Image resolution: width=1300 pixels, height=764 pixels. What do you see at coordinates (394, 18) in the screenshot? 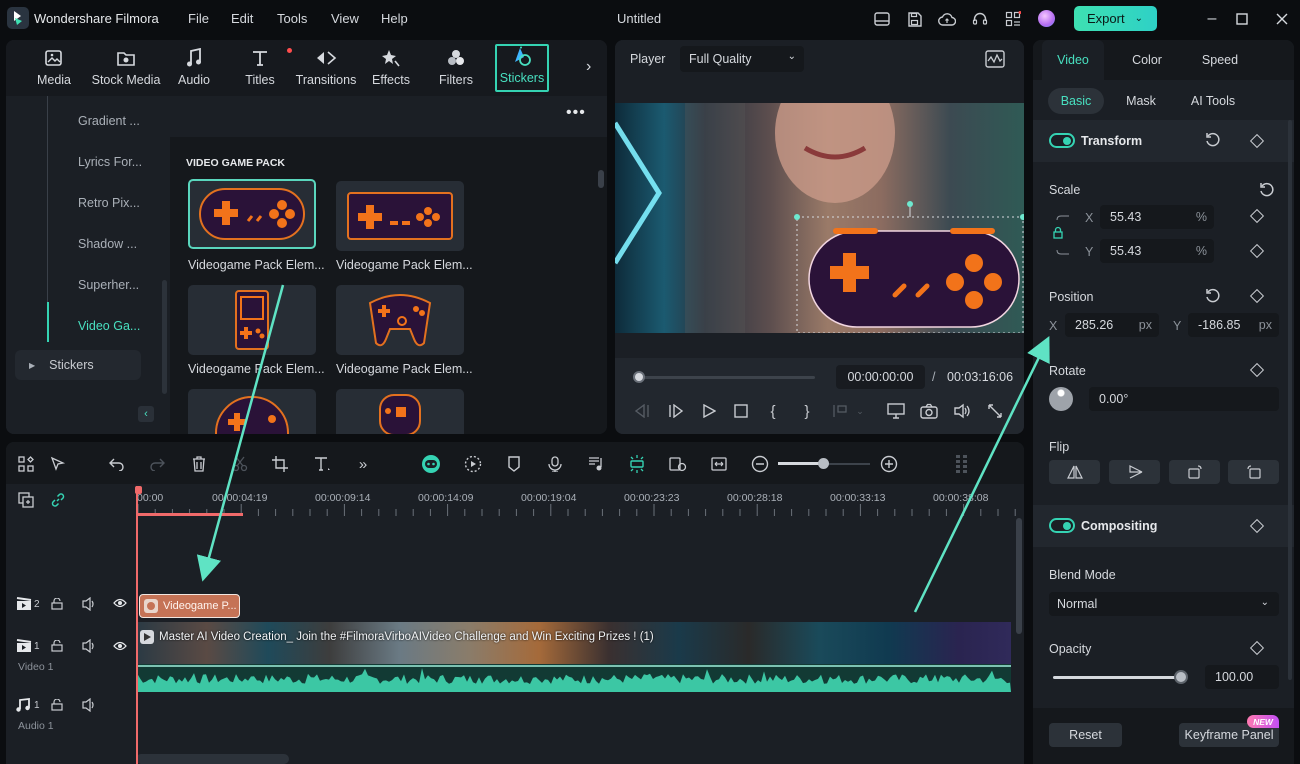
I see `menu-help: Help` at bounding box center [394, 18].